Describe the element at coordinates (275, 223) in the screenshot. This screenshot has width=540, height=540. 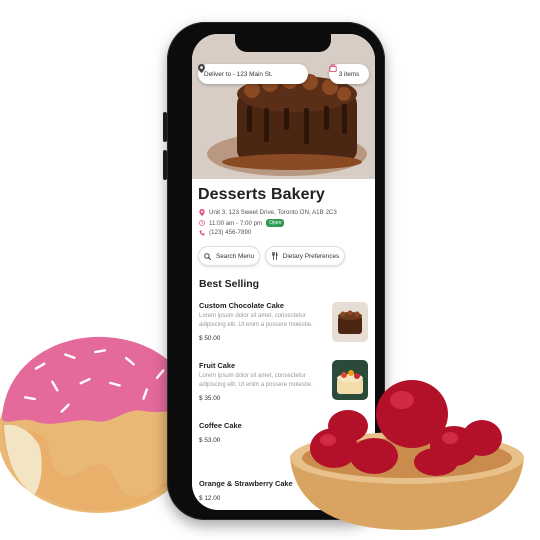
I see `status-badge: Open` at that location.